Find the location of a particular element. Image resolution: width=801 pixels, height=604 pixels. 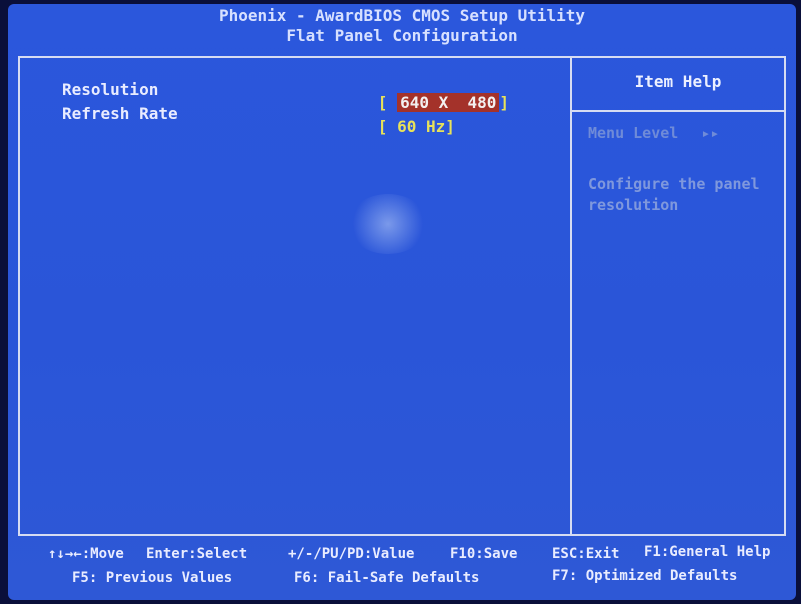

page-title: Flat Panel Configuration is located at coordinates (402, 35).